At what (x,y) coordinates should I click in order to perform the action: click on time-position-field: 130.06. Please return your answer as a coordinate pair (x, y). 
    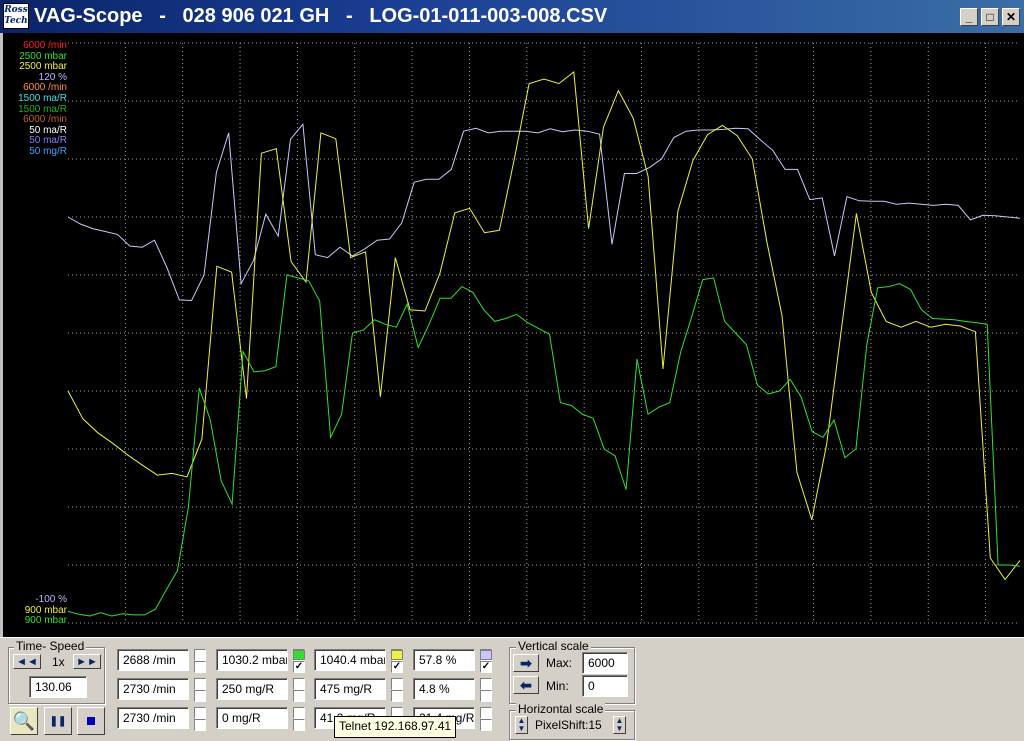
    Looking at the image, I should click on (58, 687).